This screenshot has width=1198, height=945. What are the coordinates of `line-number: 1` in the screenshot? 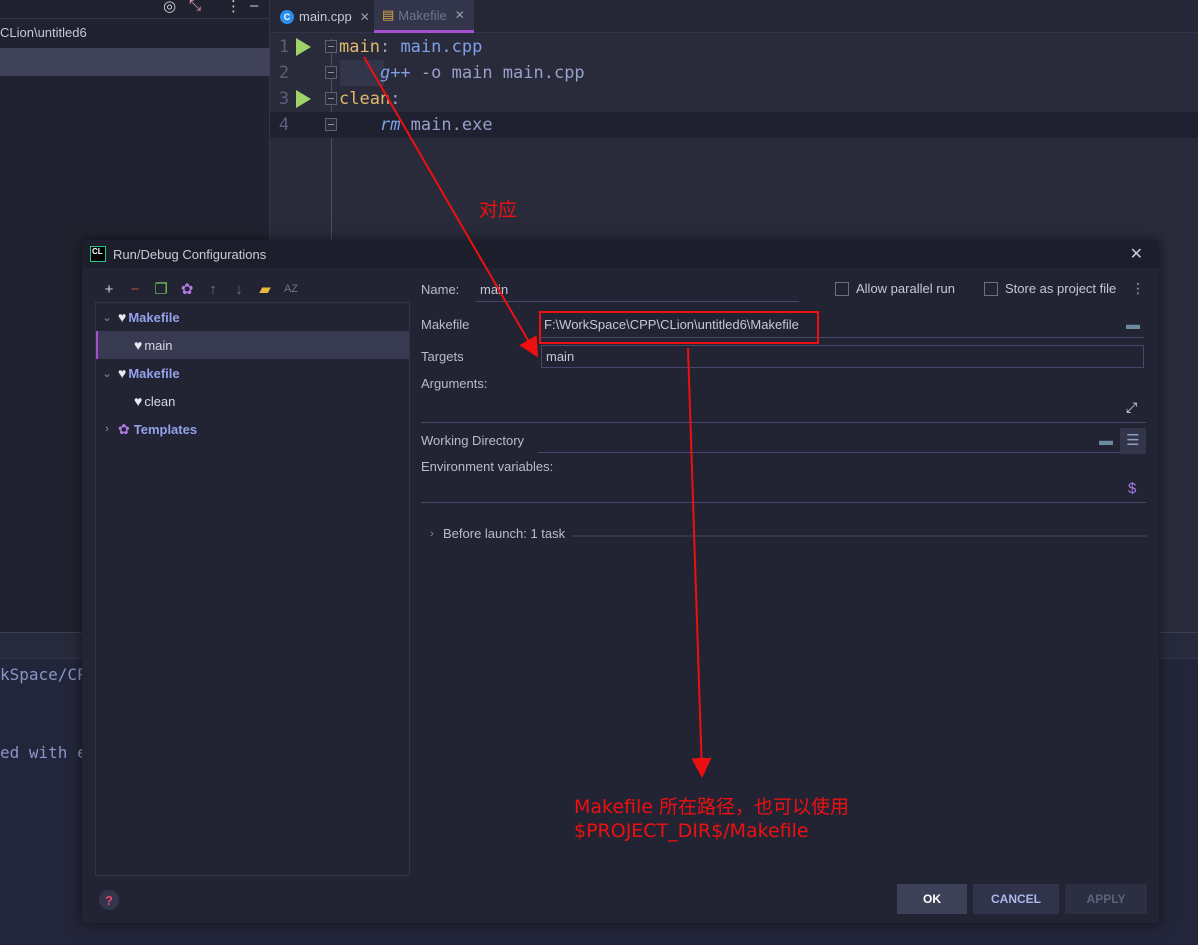 It's located at (284, 47).